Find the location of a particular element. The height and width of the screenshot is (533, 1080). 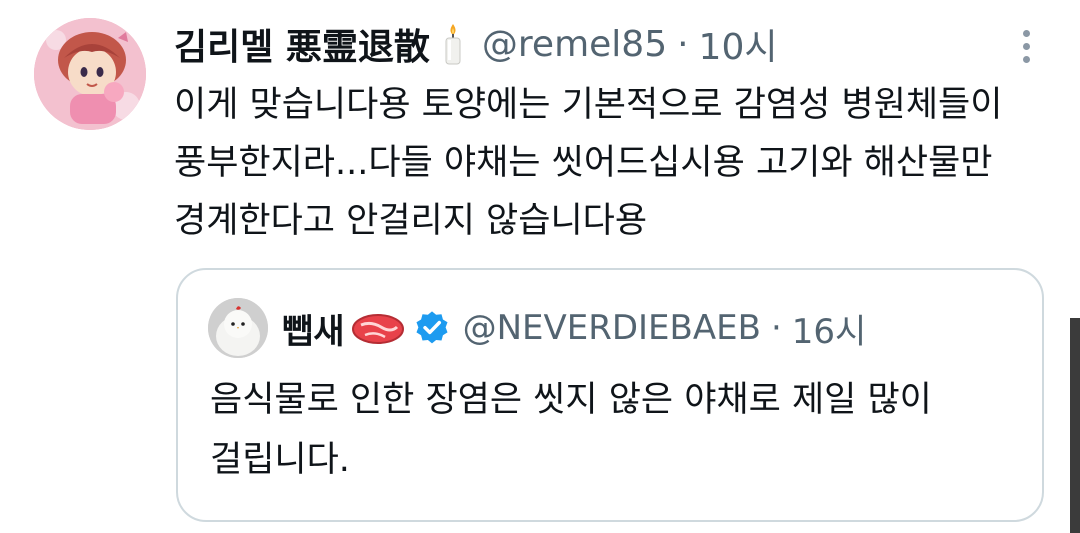

tweet-text-line: 이게 맞습니다용 토양에는 기본적으로 감염성 병원체들이 is located at coordinates (588, 105).